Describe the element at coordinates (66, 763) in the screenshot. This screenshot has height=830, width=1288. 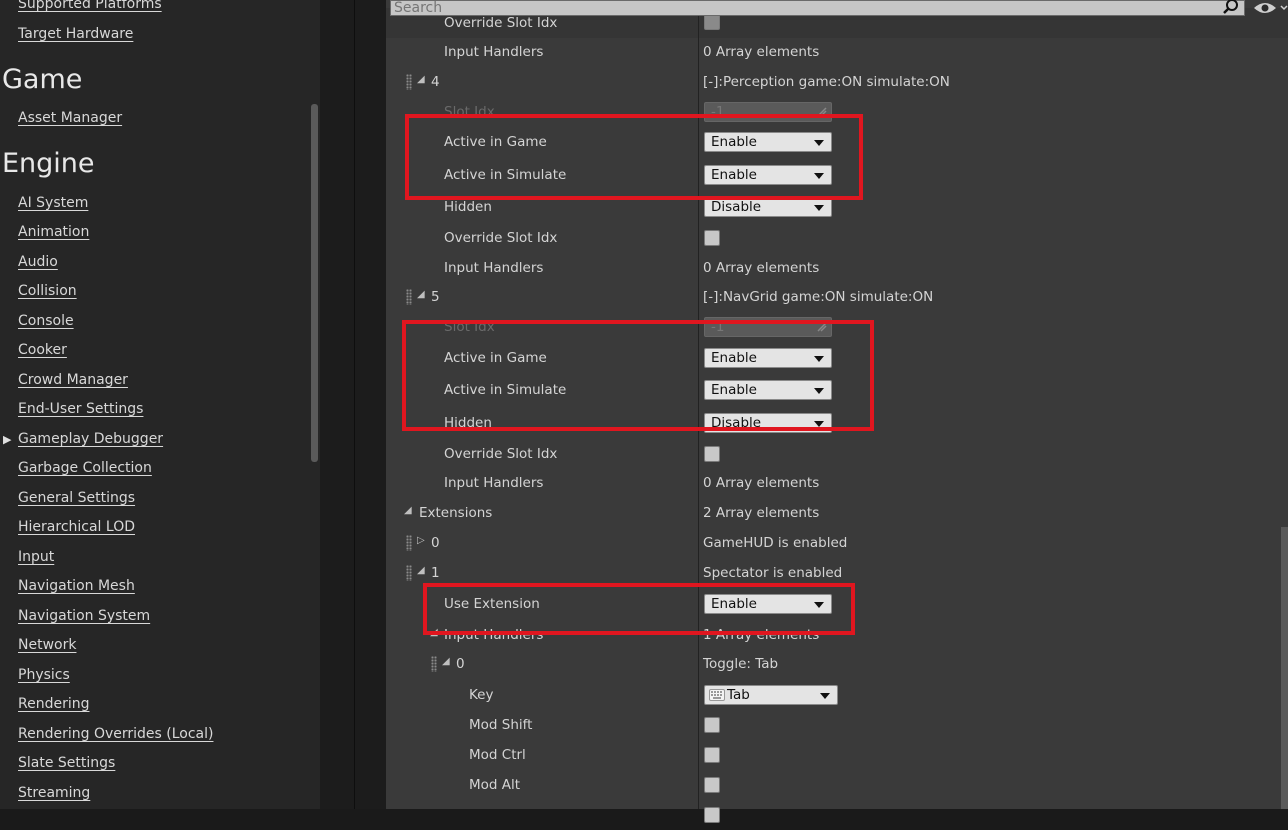
I see `sidebar-item-slate-settings: Slate Settings` at that location.